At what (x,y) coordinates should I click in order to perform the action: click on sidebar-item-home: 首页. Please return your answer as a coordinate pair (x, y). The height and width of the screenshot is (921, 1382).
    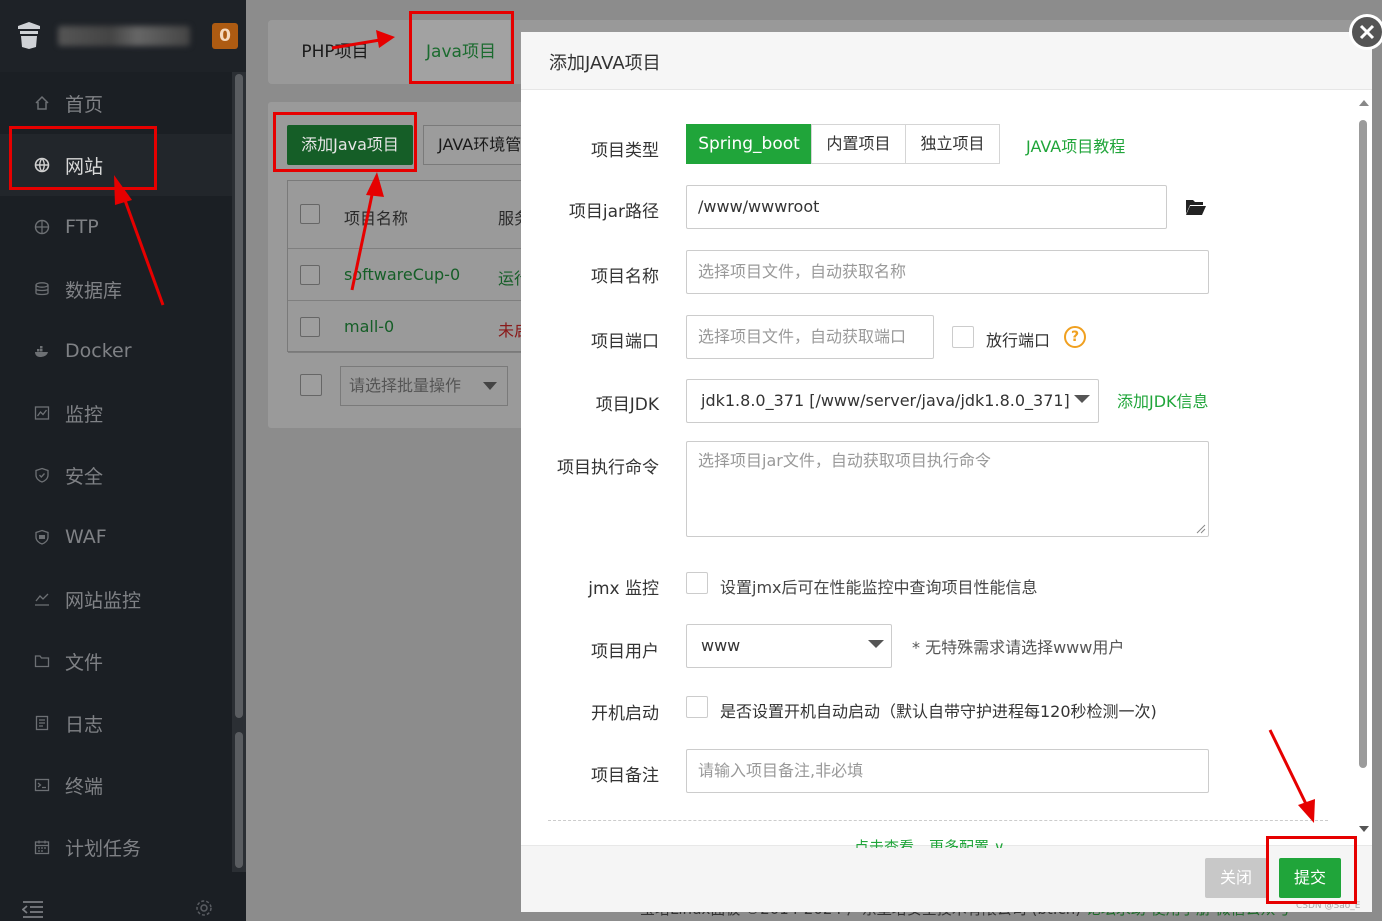
    Looking at the image, I should click on (116, 103).